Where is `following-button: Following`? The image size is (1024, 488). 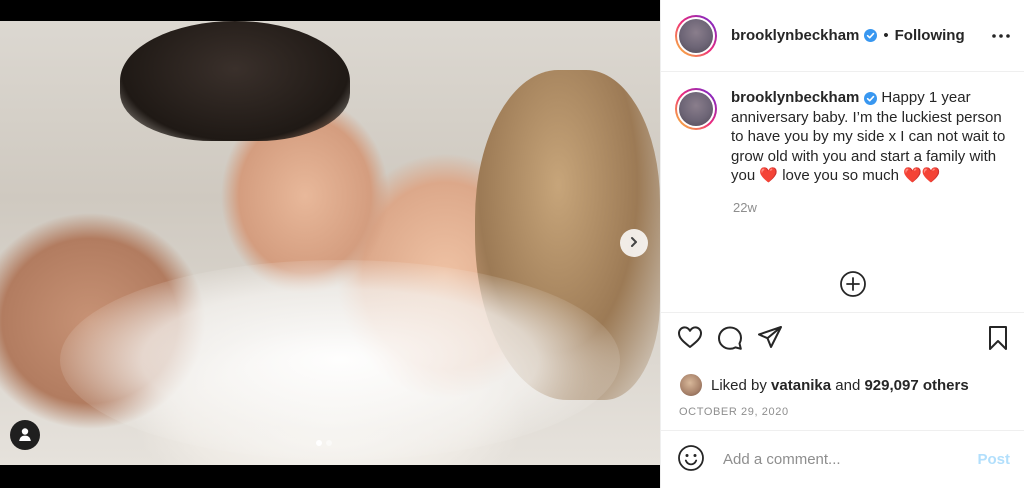
following-button: Following is located at coordinates (930, 35).